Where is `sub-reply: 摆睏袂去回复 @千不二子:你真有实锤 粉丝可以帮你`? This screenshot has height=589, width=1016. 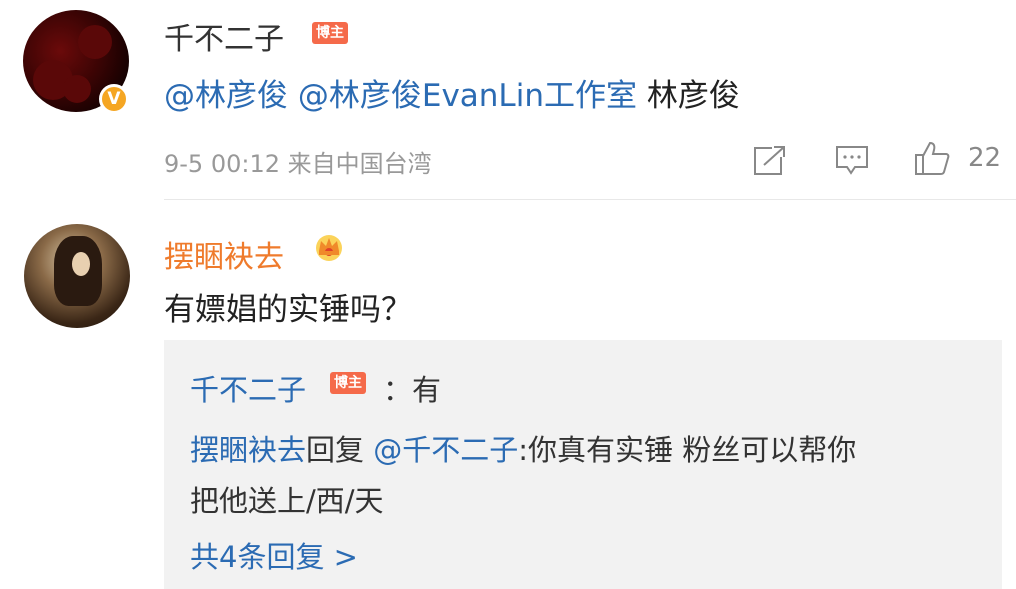
sub-reply: 摆睏袂去回复 @千不二子:你真有实锤 粉丝可以帮你 is located at coordinates (523, 448).